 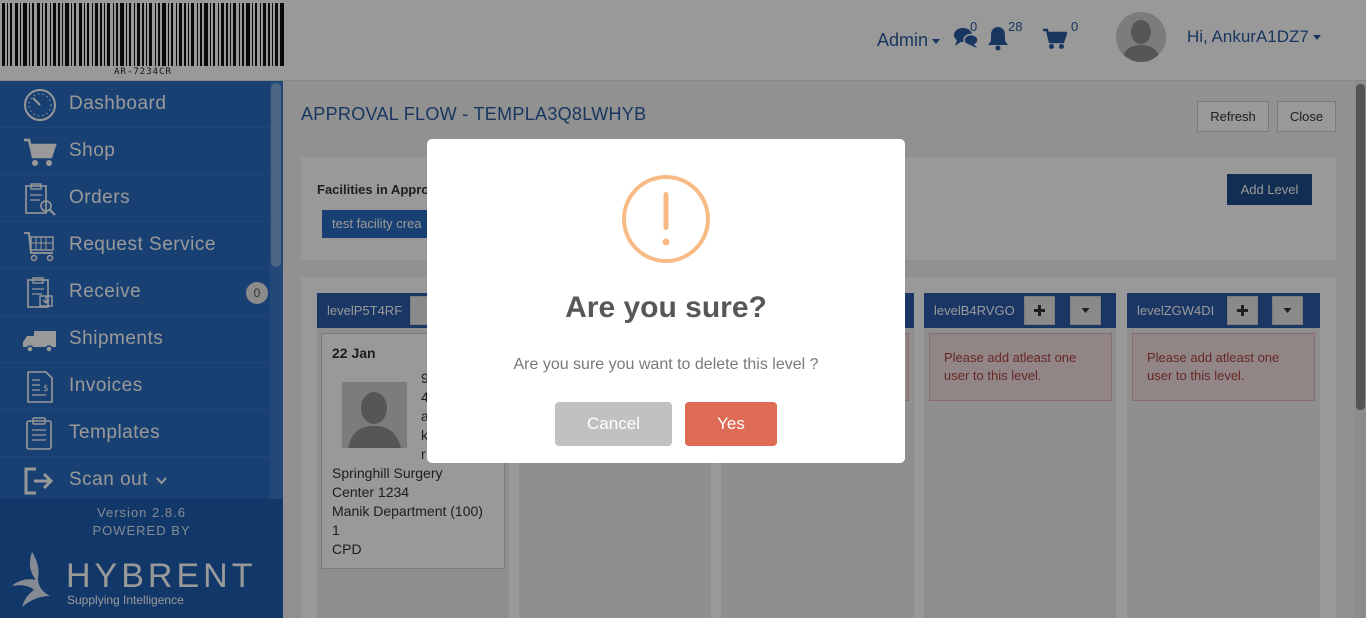 I want to click on dialog-title: Are you sure?, so click(x=666, y=307).